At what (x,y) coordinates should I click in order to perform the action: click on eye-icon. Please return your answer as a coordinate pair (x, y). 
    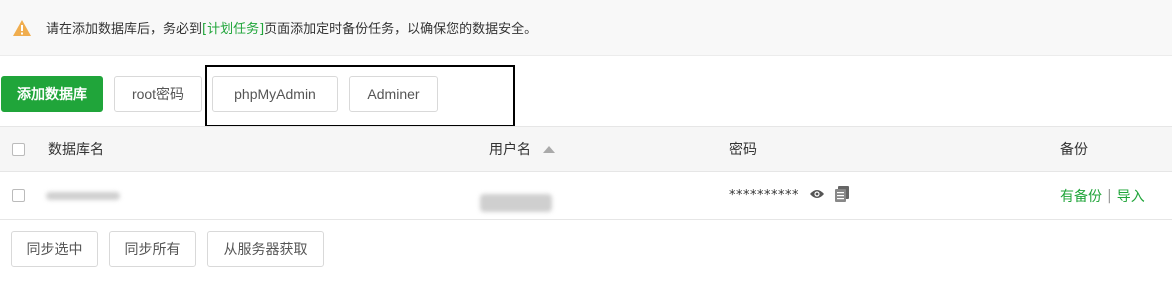
    Looking at the image, I should click on (817, 196).